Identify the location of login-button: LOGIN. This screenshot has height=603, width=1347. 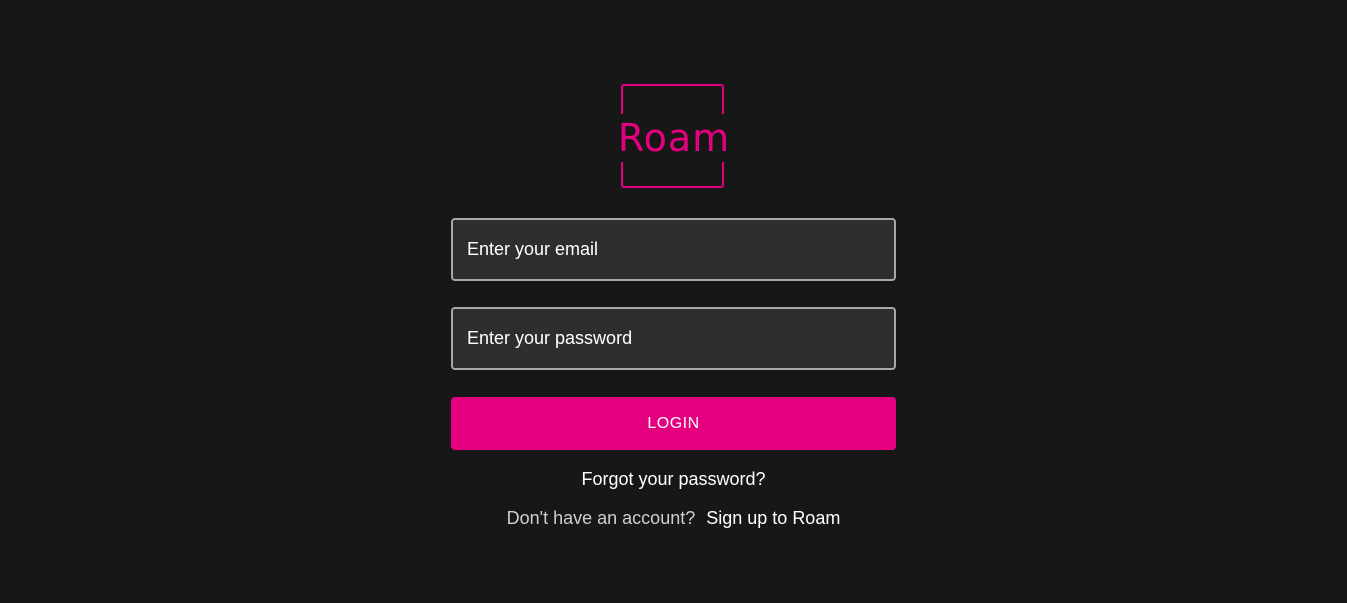
(673, 423).